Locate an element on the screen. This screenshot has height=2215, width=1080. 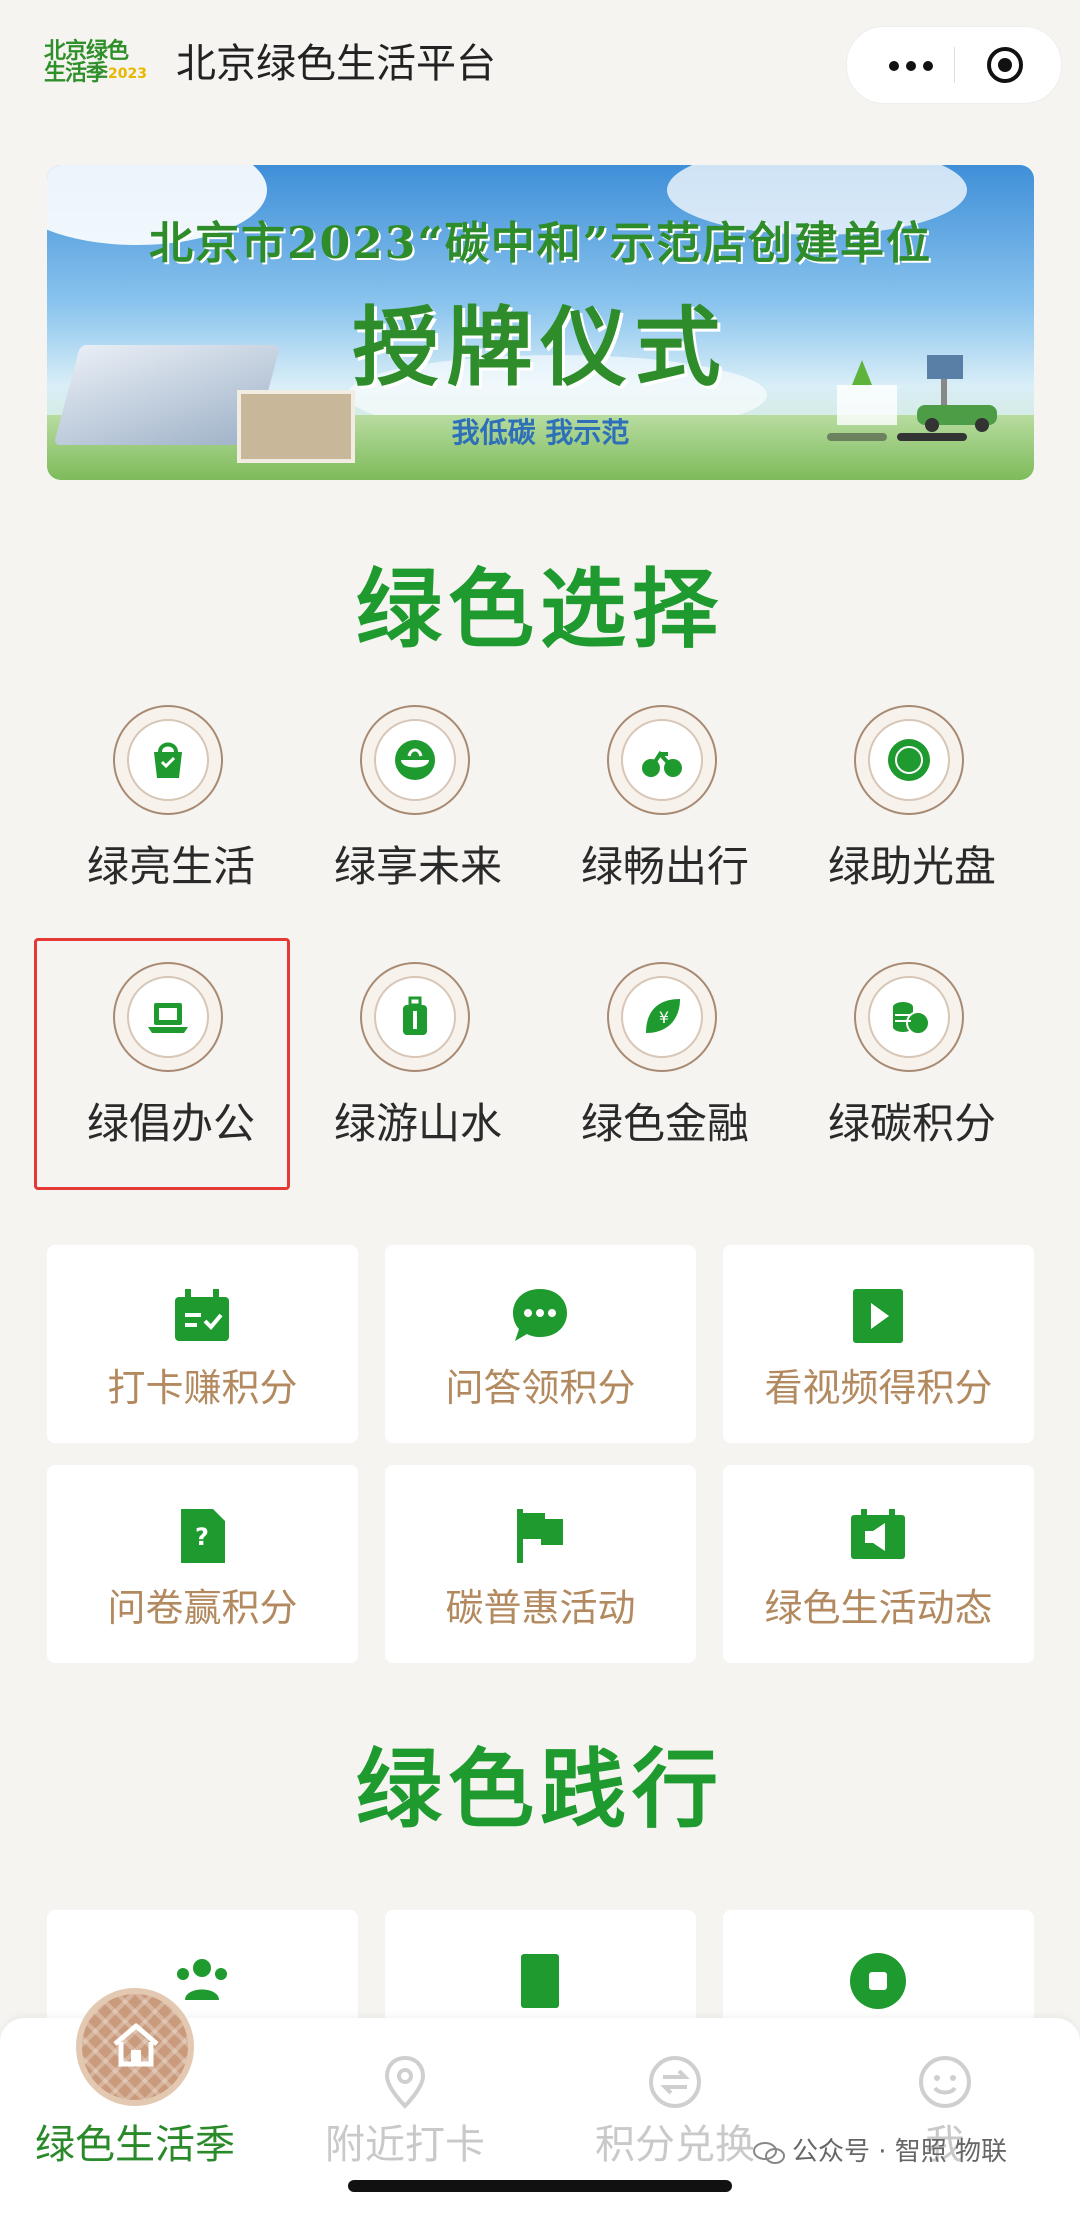
grid-item-label: 绿助光盘 is located at coordinates (911, 866).